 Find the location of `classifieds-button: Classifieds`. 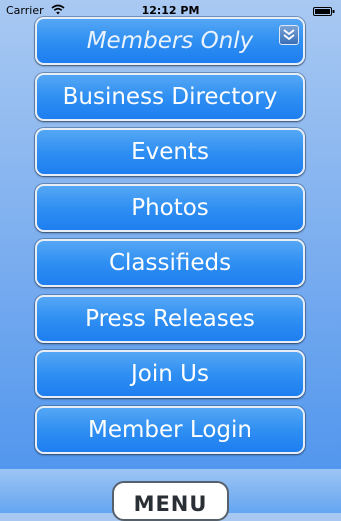

classifieds-button: Classifieds is located at coordinates (170, 263).